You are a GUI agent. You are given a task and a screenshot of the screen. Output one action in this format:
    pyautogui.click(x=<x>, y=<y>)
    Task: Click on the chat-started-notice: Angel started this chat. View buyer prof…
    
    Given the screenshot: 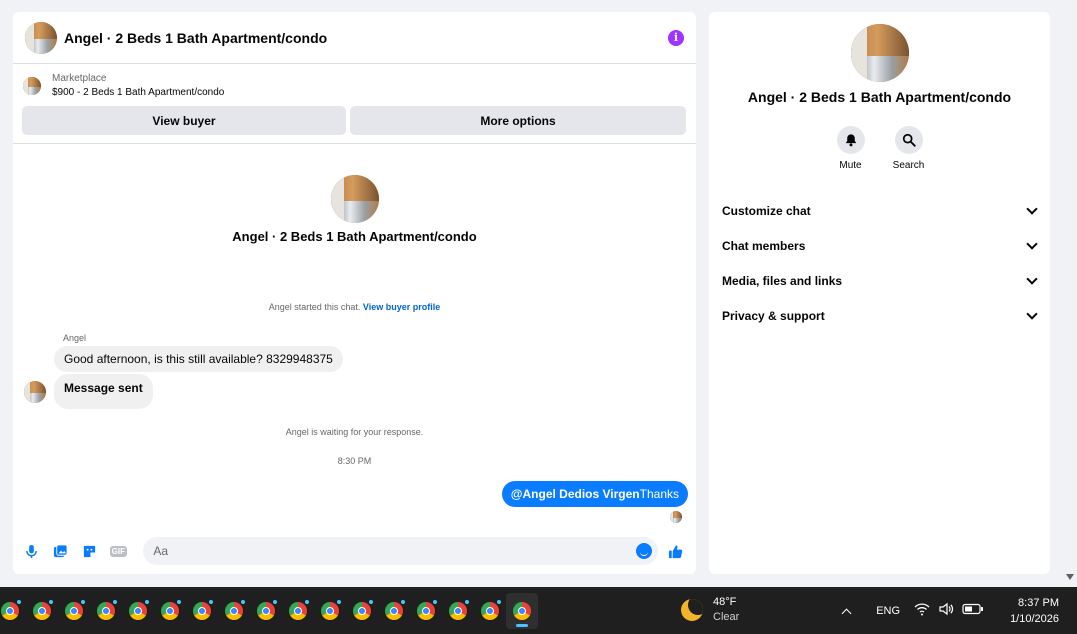 What is the action you would take?
    pyautogui.click(x=354, y=307)
    